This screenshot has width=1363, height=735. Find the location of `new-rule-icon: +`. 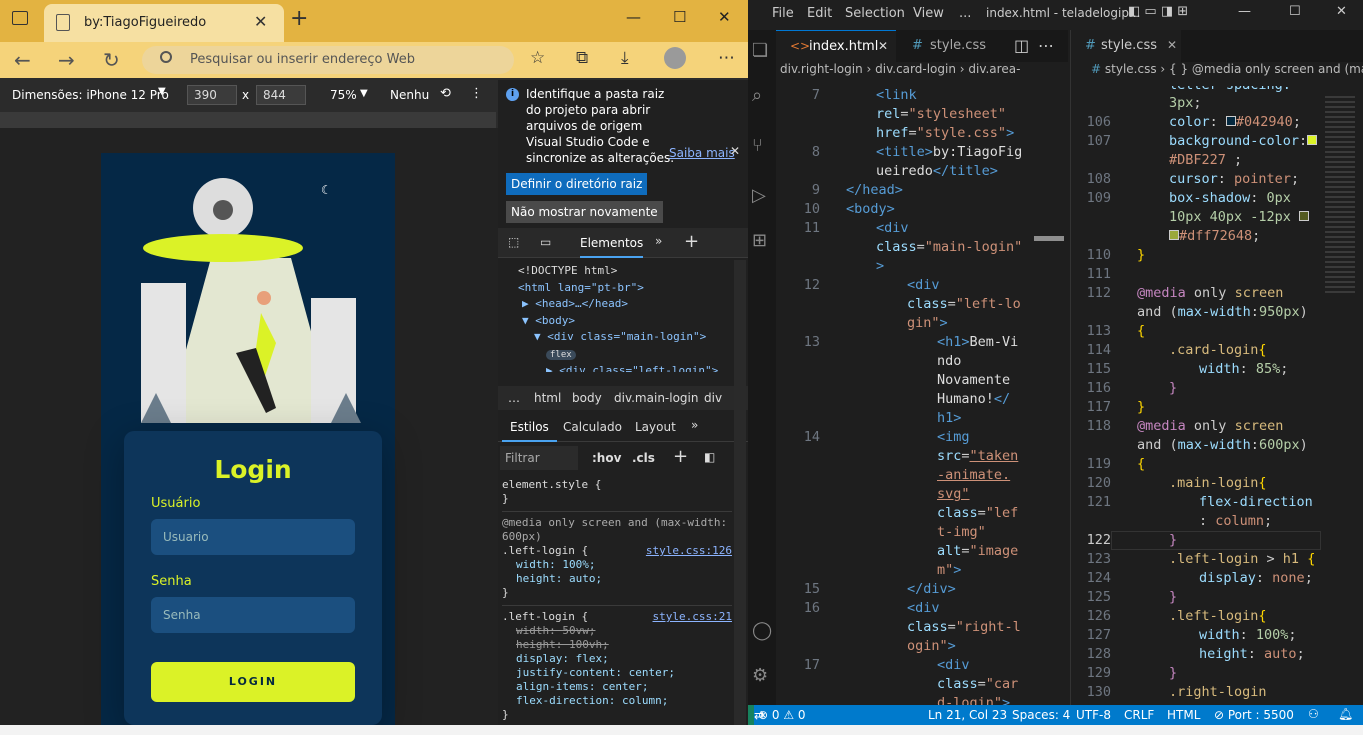

new-rule-icon: + is located at coordinates (680, 456).